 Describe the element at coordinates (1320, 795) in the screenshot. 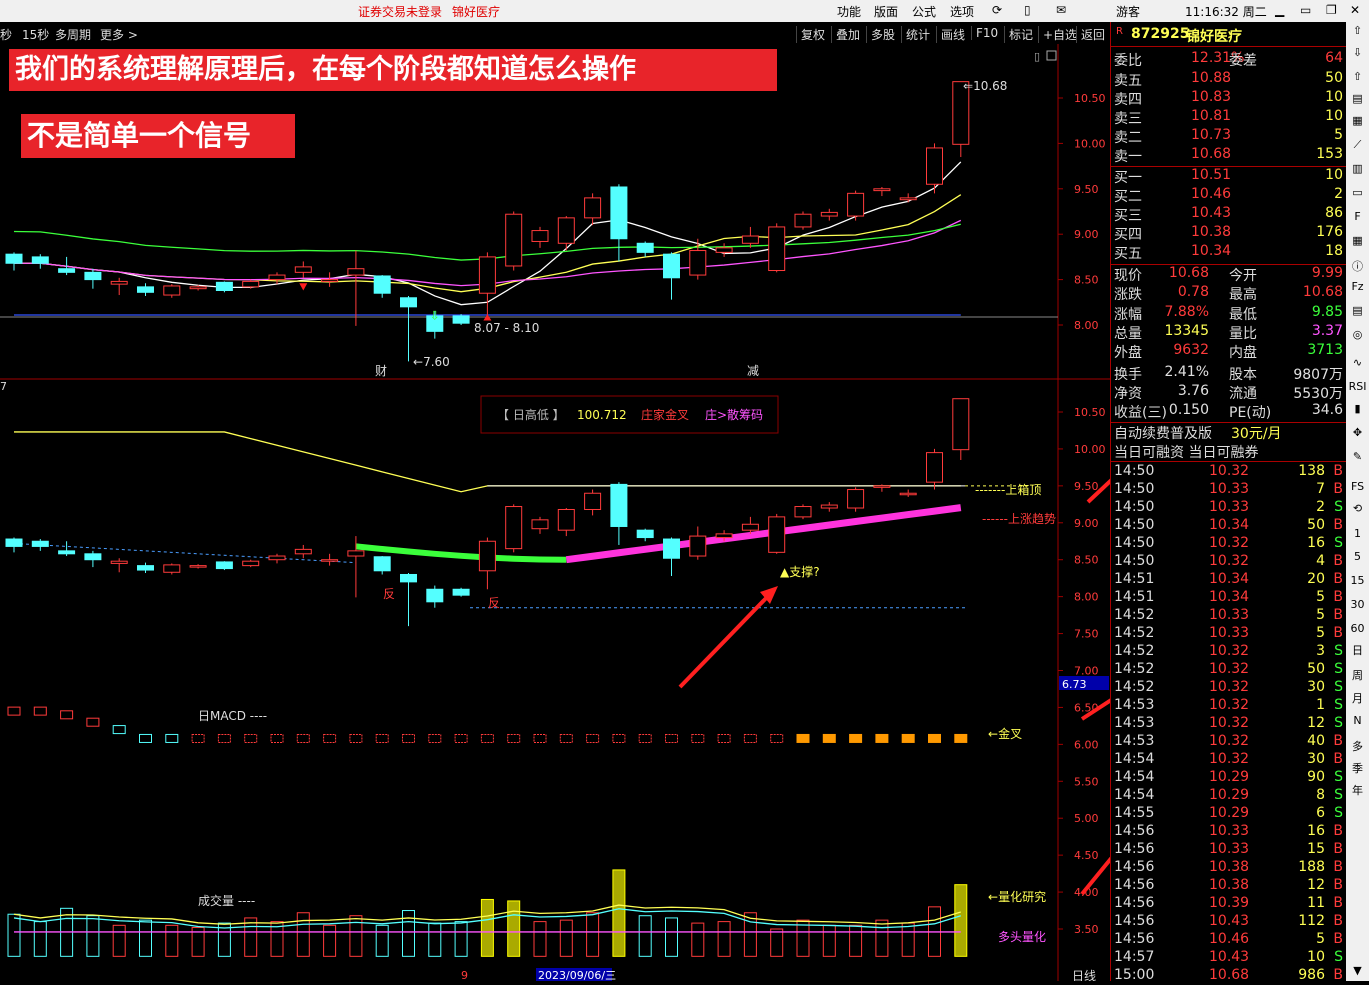

I see `trade-volume: 8` at that location.